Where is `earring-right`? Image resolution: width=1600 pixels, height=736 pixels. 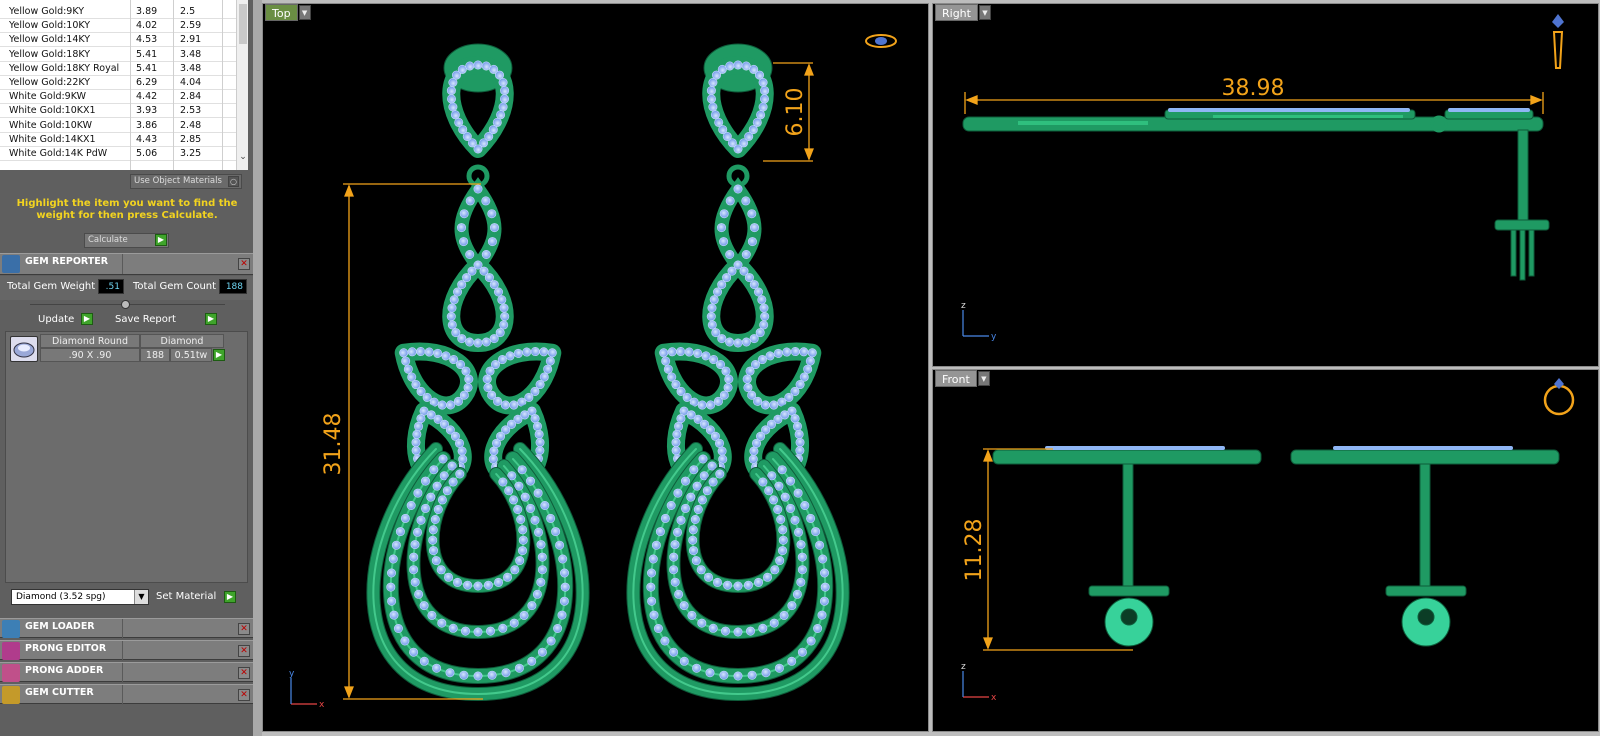 earring-right is located at coordinates (738, 372).